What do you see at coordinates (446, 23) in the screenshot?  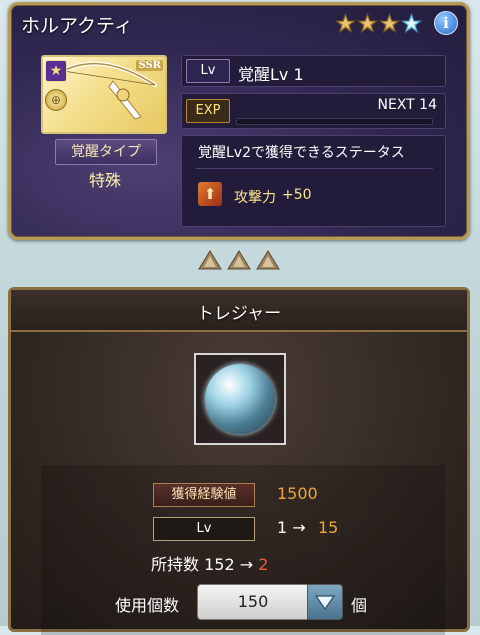 I see `info-icon: i` at bounding box center [446, 23].